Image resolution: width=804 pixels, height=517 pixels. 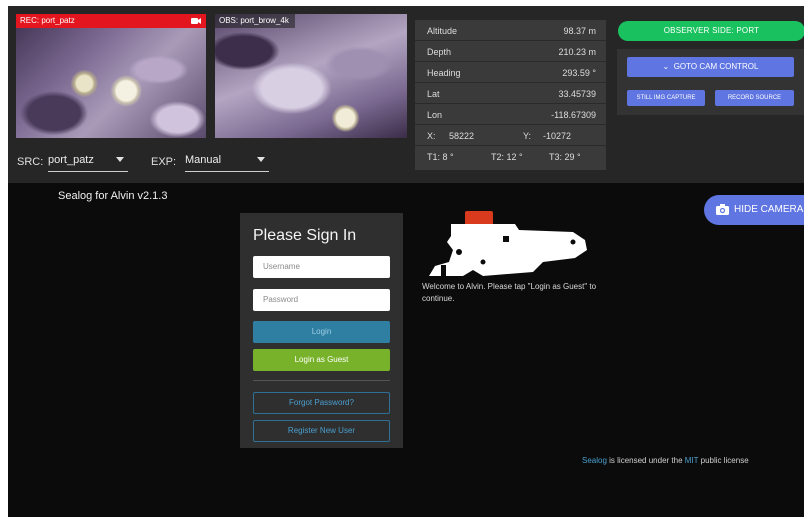 What do you see at coordinates (666, 66) in the screenshot?
I see `chevron-down-icon: ⌄` at bounding box center [666, 66].